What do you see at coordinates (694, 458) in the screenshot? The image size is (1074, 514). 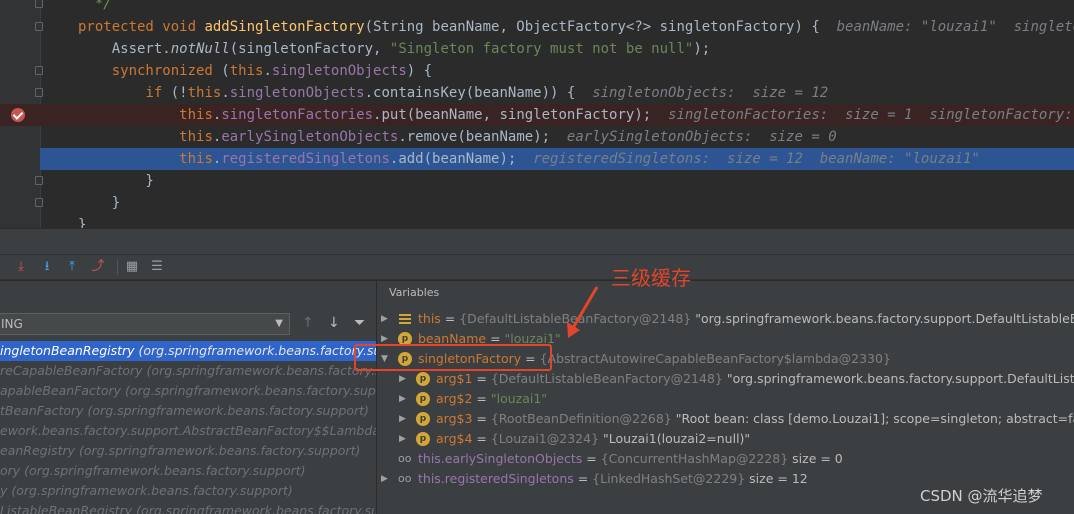 I see `variable-ref: {ConcurrentHashMap@2228}` at bounding box center [694, 458].